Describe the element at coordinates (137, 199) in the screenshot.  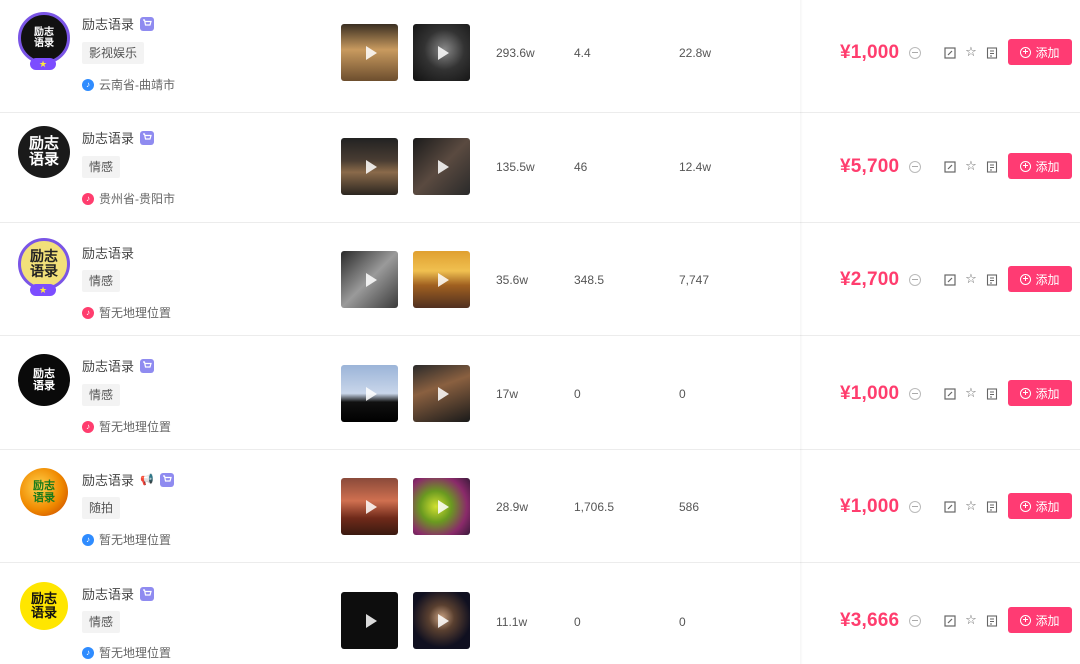
I see `location-text: 贵州省-贵阳市` at that location.